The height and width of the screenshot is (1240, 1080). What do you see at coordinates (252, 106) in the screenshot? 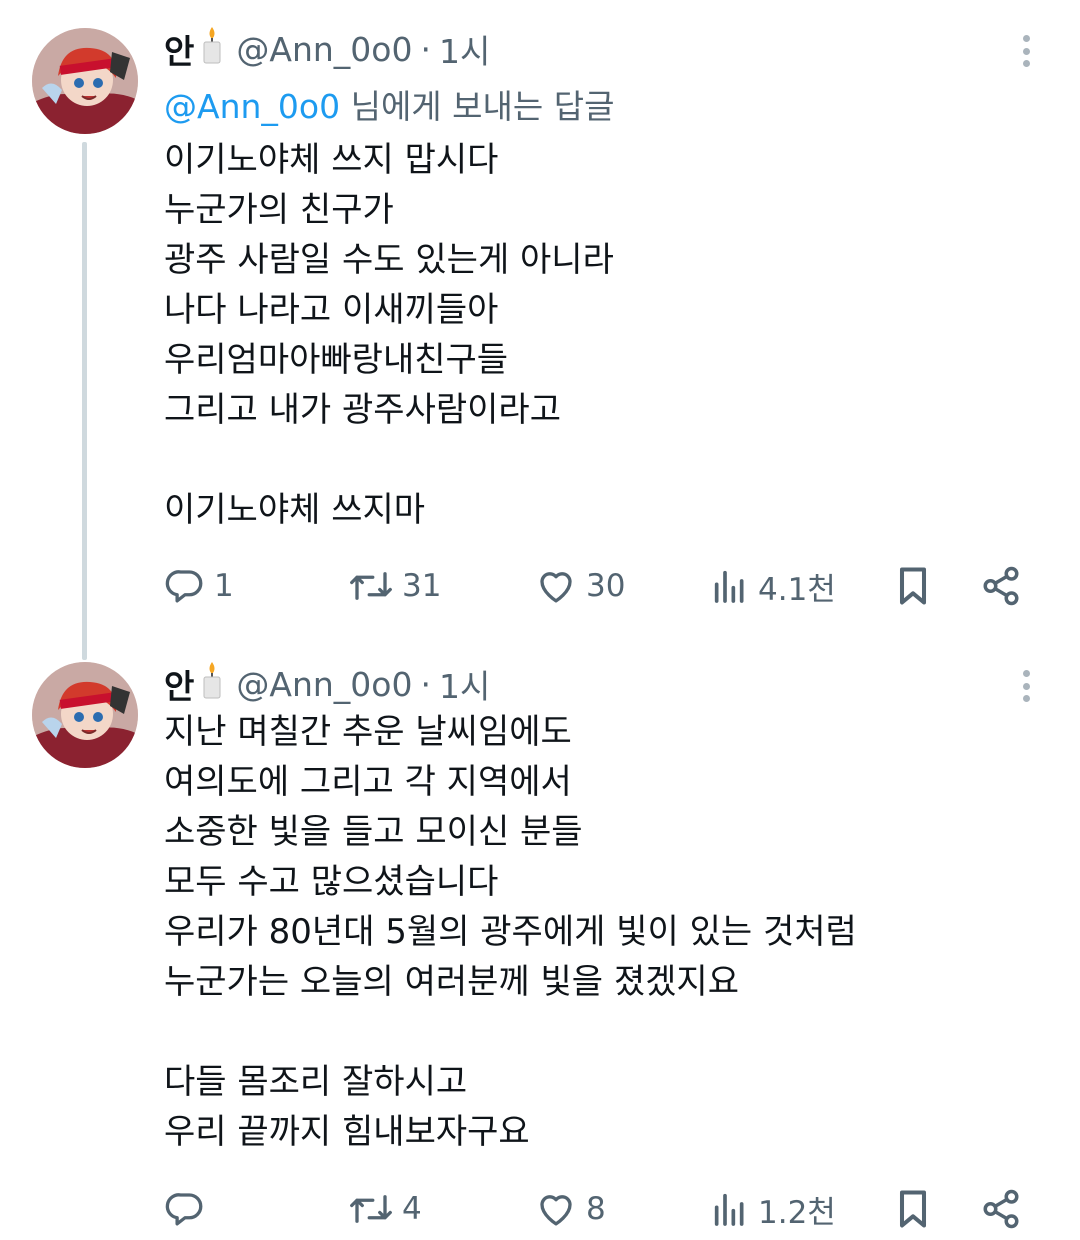
I see `replying-to-mention: @Ann_0o0` at bounding box center [252, 106].